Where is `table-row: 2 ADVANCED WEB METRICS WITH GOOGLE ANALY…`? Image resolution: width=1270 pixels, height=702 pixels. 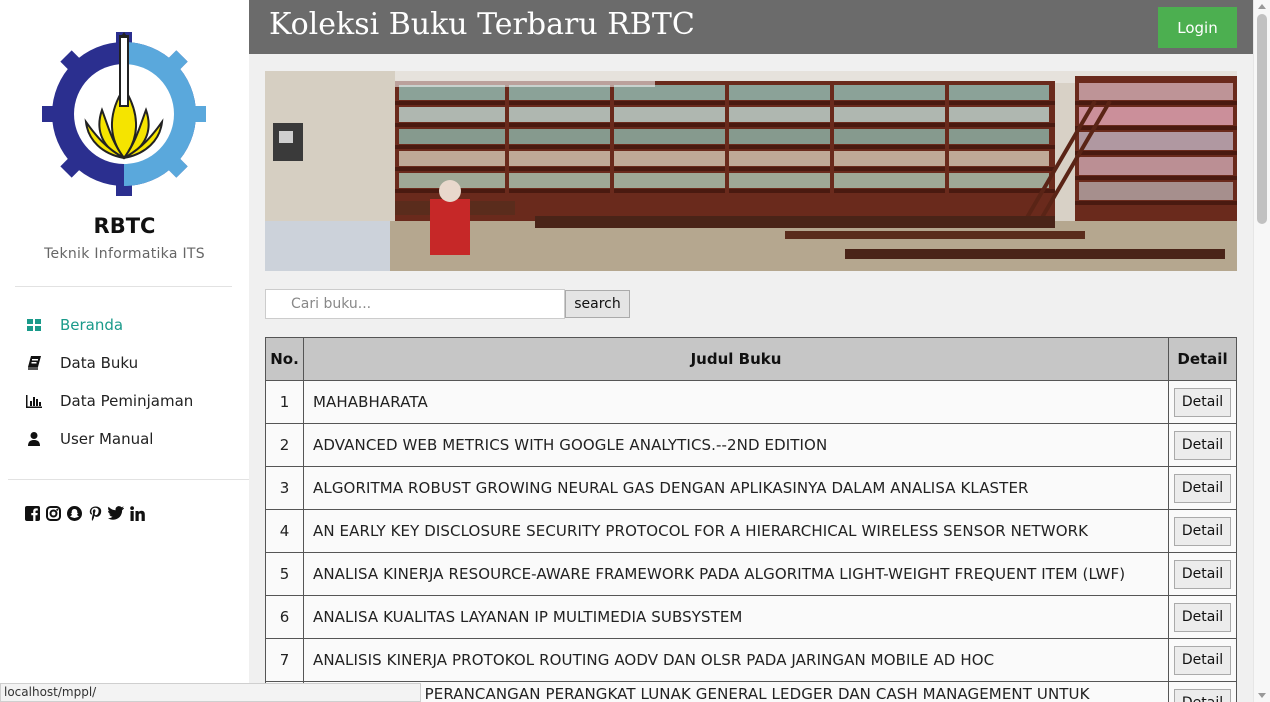 table-row: 2 ADVANCED WEB METRICS WITH GOOGLE ANALY… is located at coordinates (751, 445).